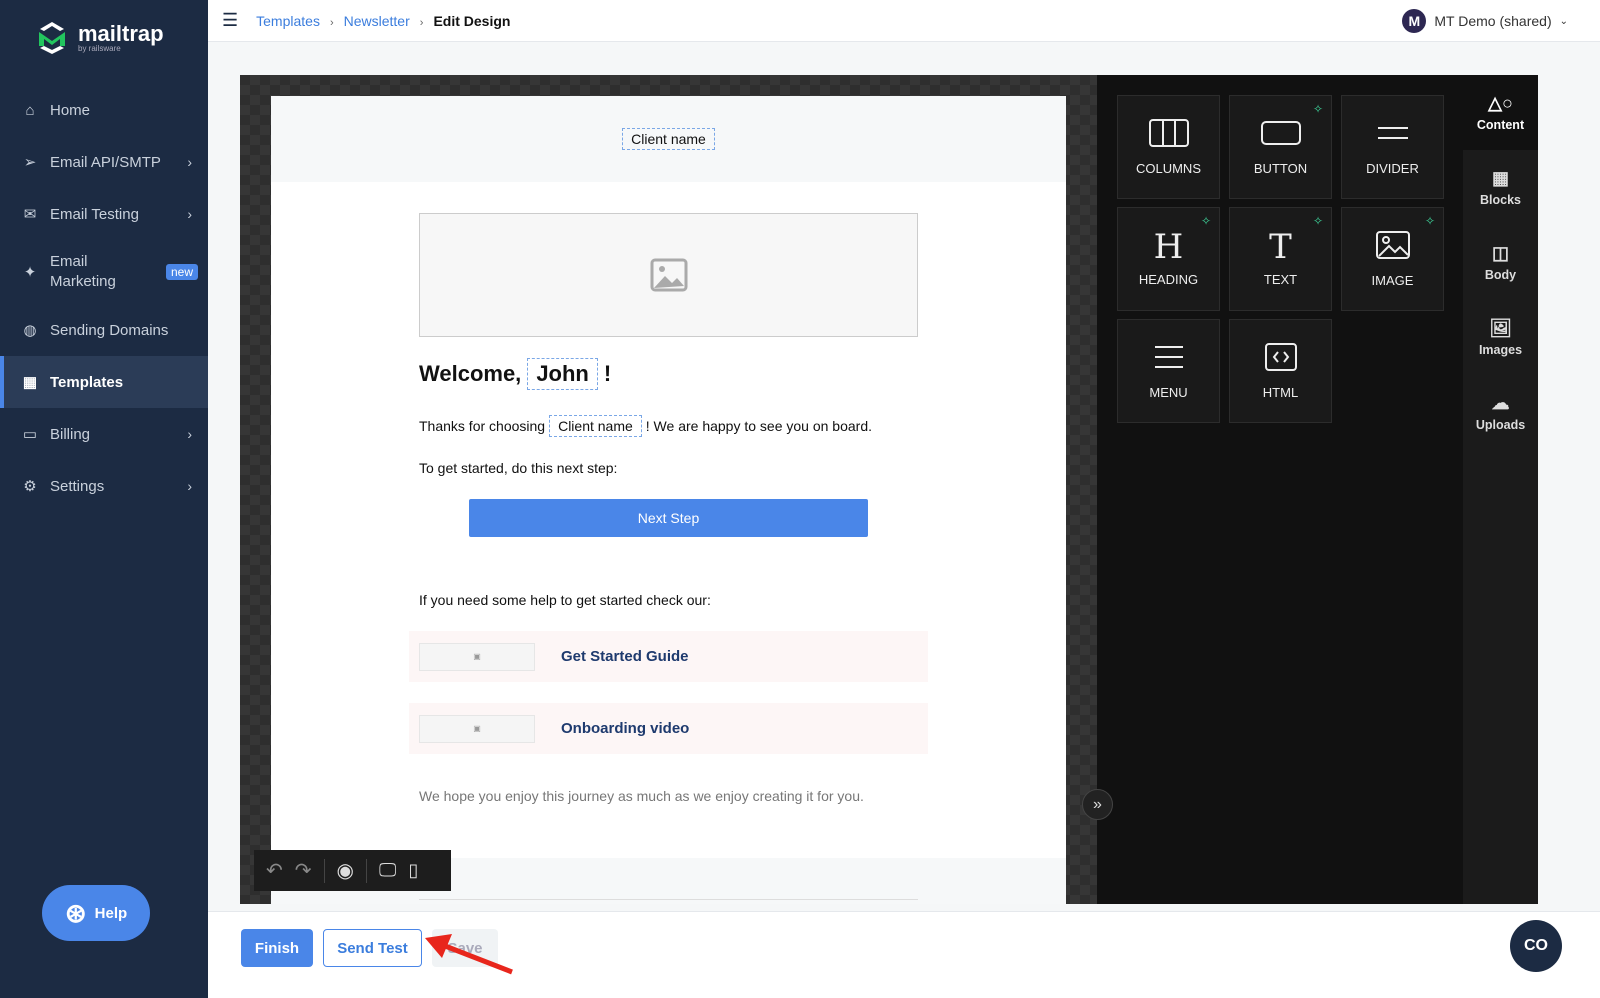 The width and height of the screenshot is (1600, 998). What do you see at coordinates (518, 468) in the screenshot?
I see `step-text: To get started, do this next step:` at bounding box center [518, 468].